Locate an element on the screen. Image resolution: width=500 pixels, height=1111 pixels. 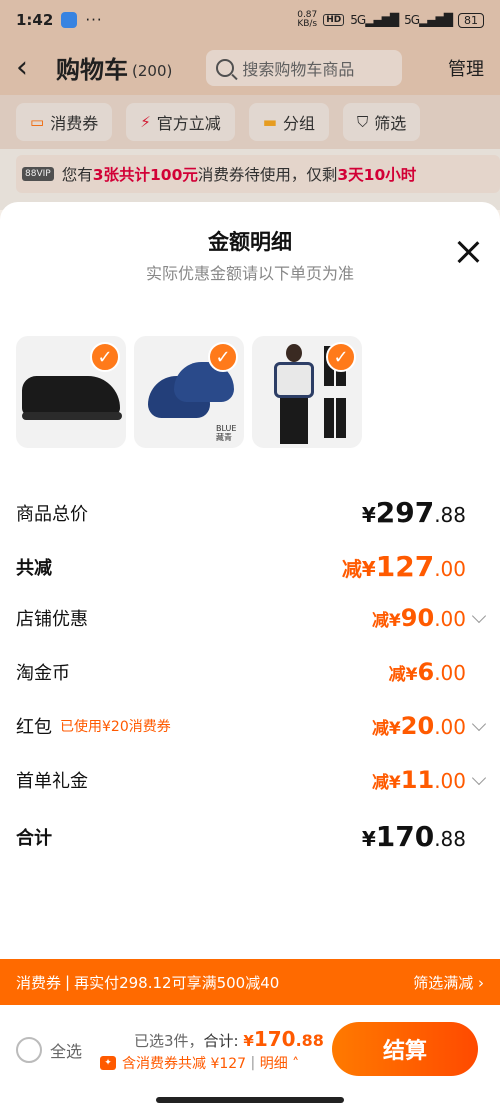
price-prefix: ¥ is located at coordinates (368, 515).